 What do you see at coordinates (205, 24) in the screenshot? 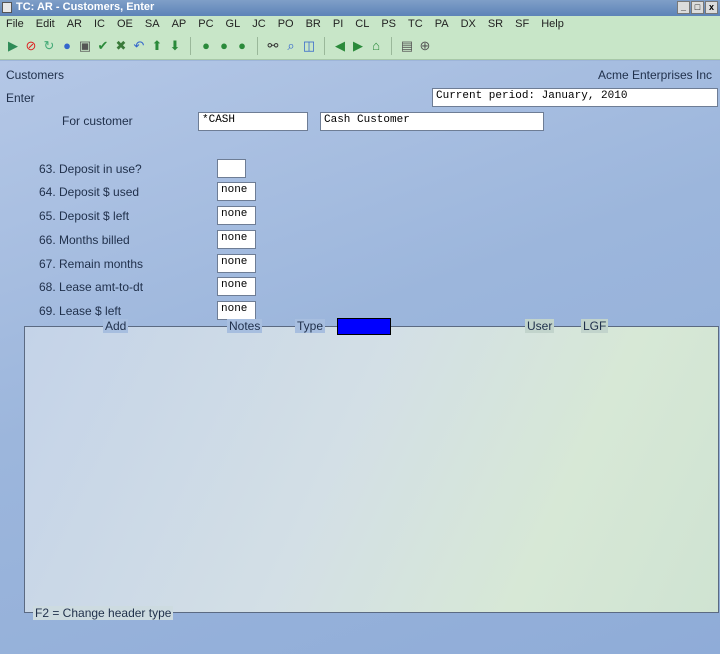
I see `menu-pc: PC` at bounding box center [205, 24].